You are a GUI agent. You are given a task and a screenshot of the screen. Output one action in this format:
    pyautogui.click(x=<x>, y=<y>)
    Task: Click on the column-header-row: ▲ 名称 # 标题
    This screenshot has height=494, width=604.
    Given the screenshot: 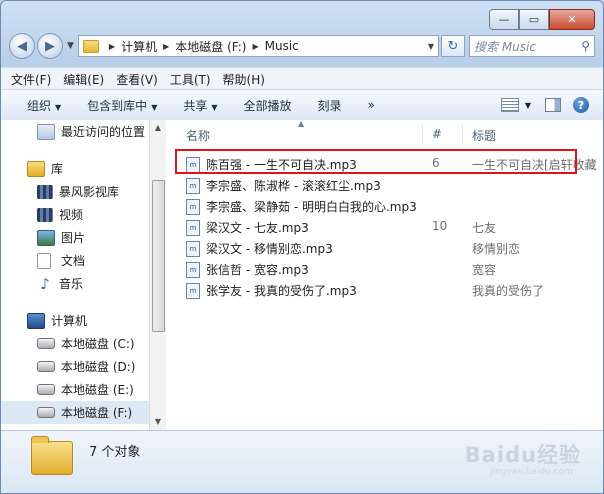 What is the action you would take?
    pyautogui.click(x=384, y=134)
    